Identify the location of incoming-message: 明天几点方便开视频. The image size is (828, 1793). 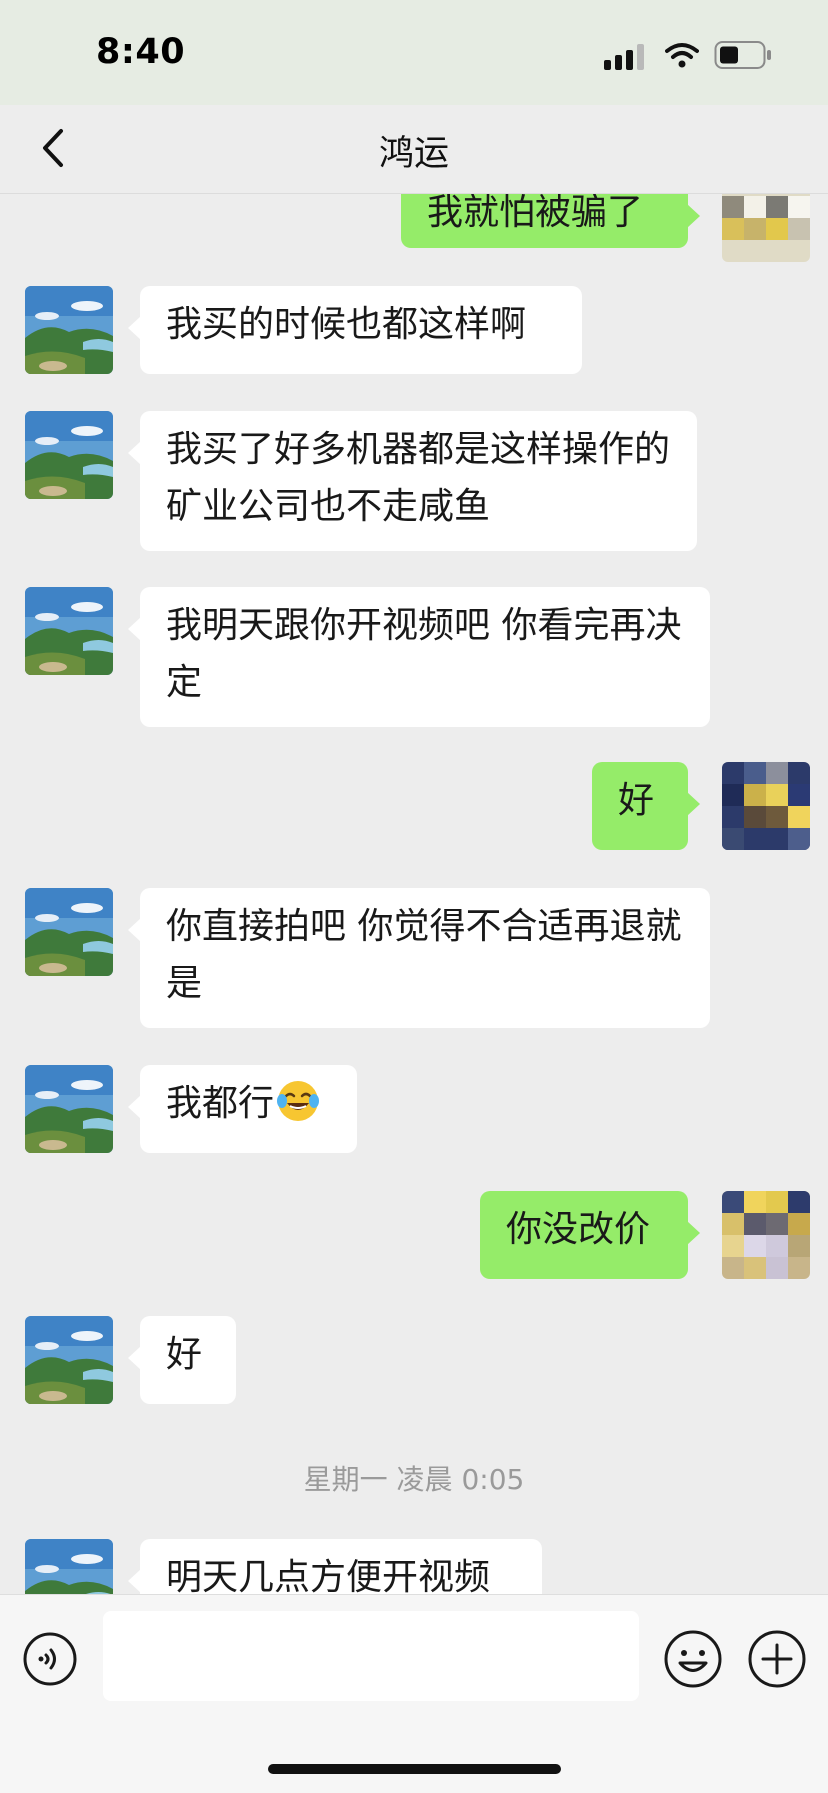
(335, 1566).